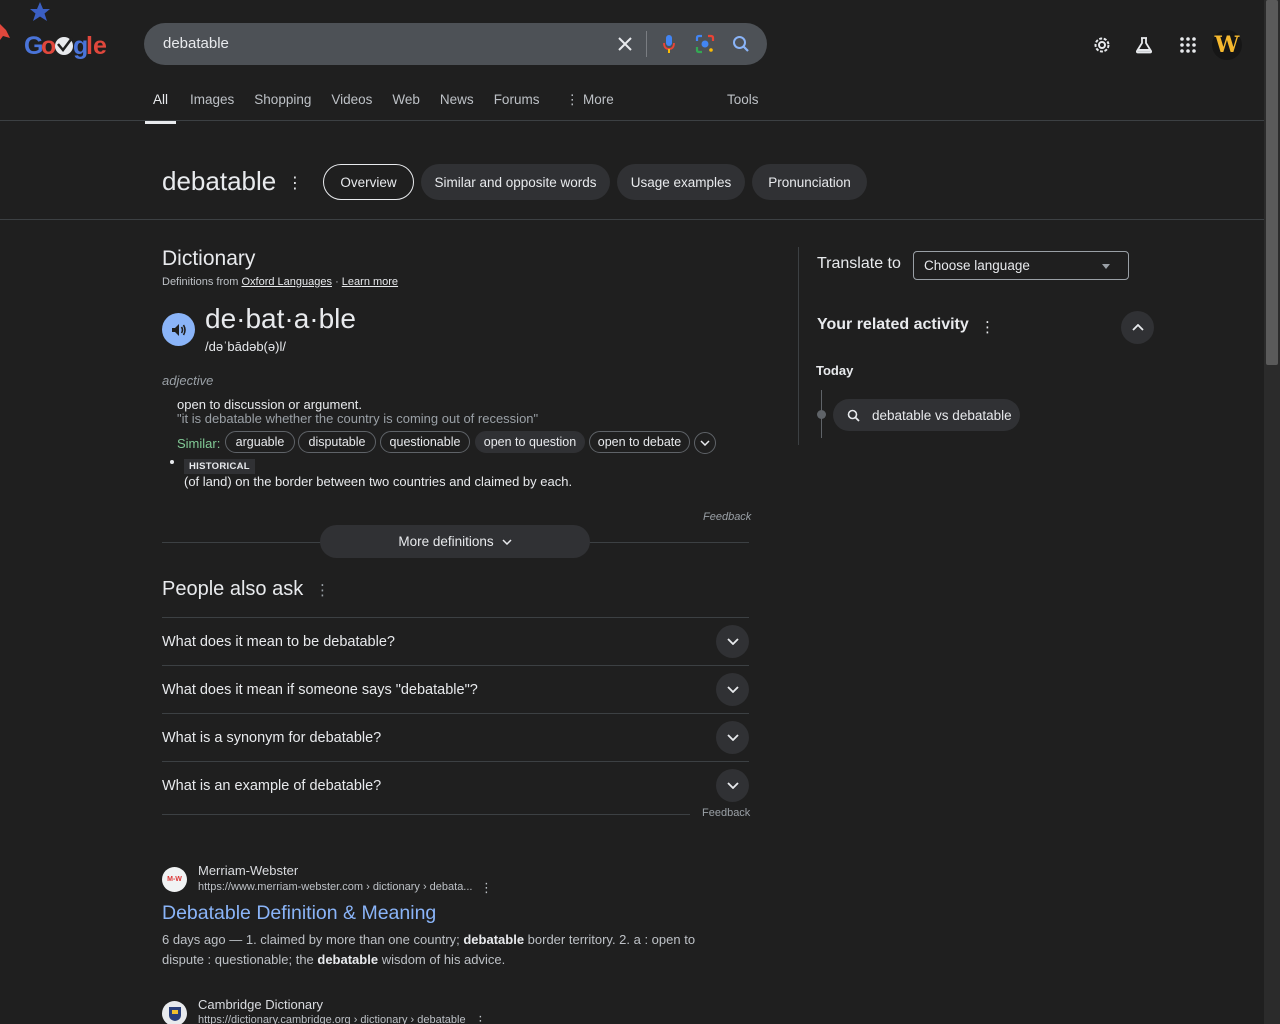  I want to click on collapse-button, so click(1137, 327).